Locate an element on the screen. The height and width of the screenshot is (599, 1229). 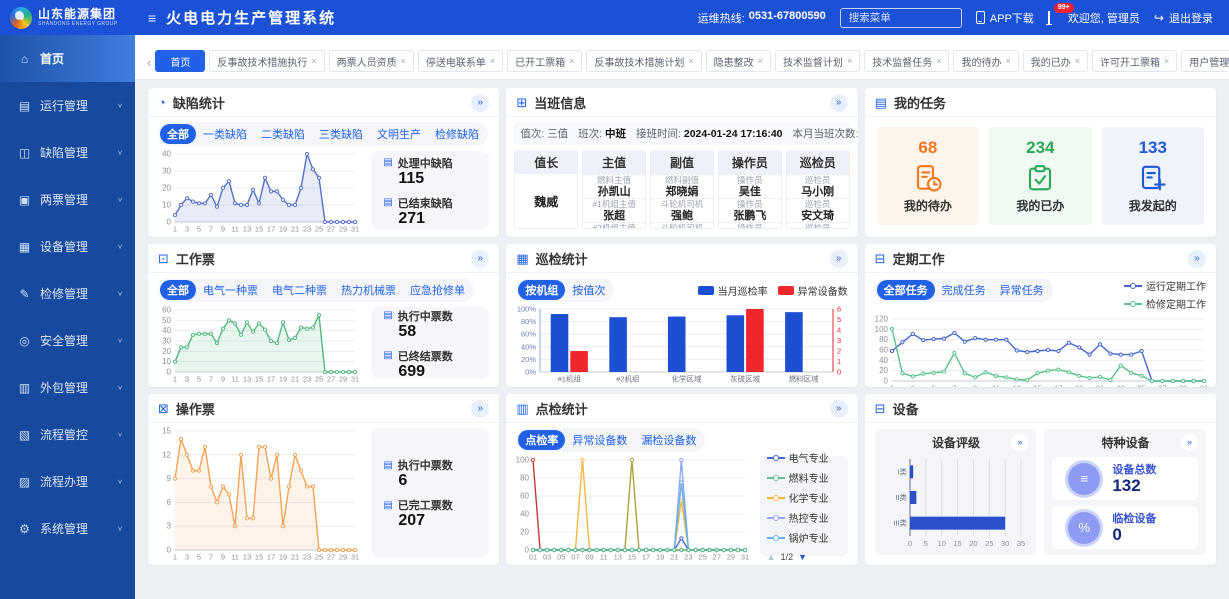
logout-button: ↪ 退出登录 is located at coordinates (1183, 18).